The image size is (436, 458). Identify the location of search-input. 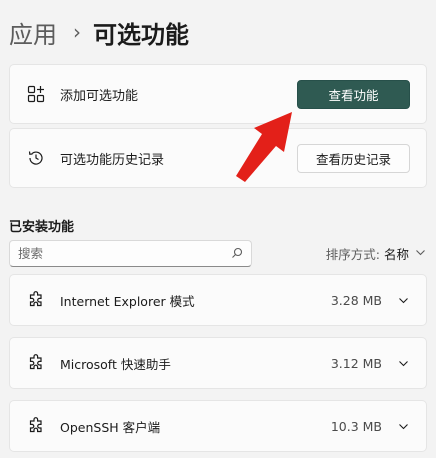
(124, 253).